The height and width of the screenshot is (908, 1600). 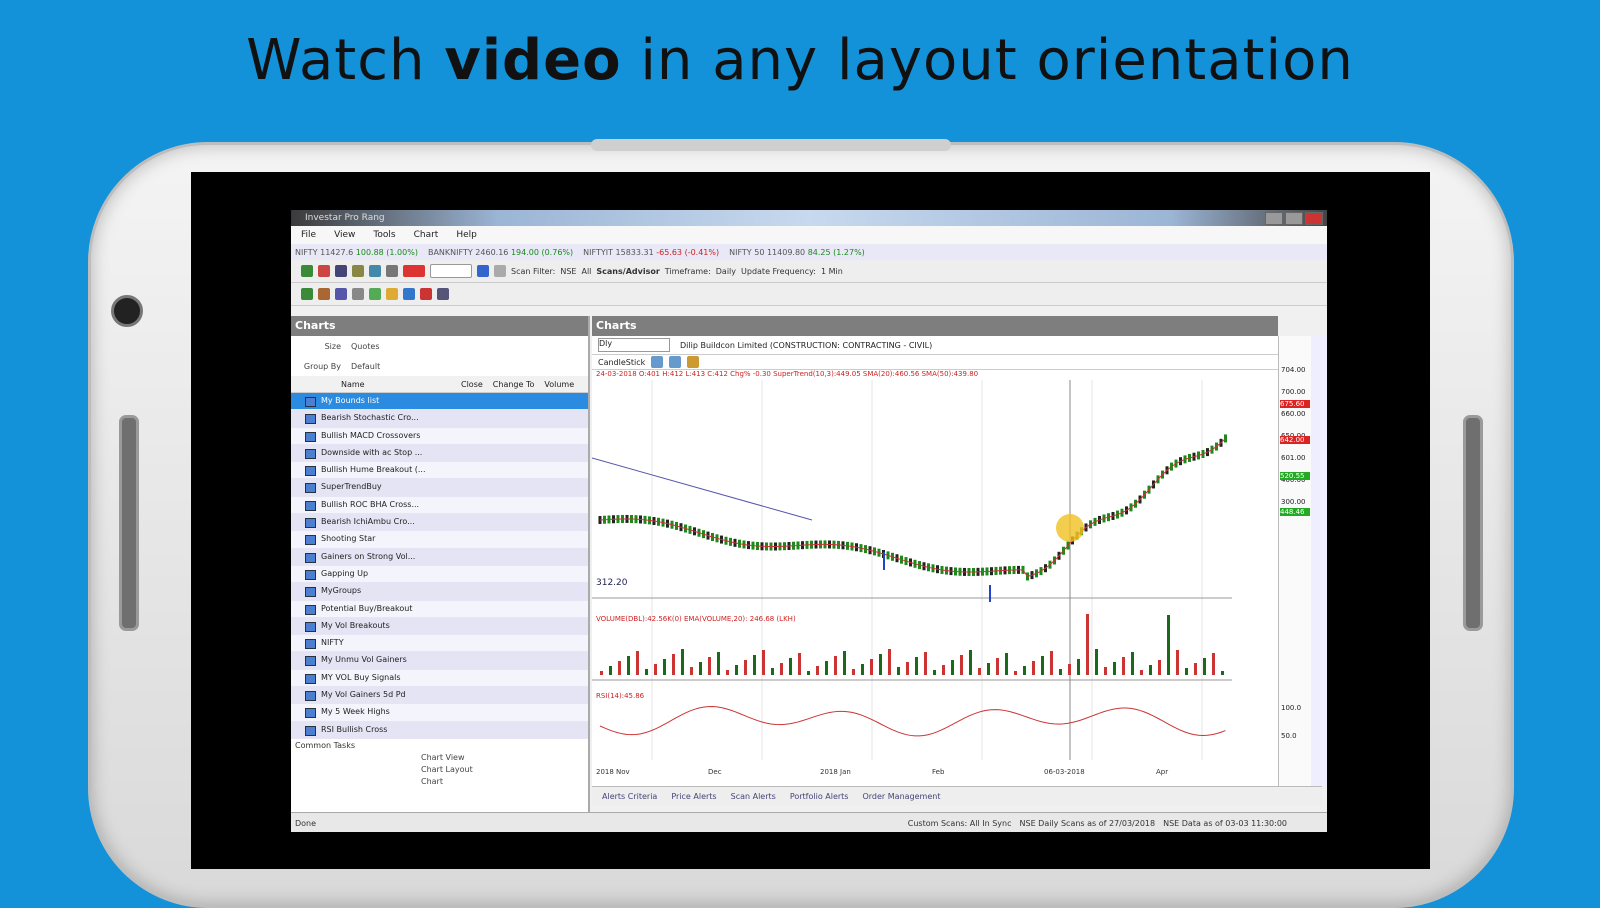 I want to click on col-name: Name, so click(x=371, y=384).